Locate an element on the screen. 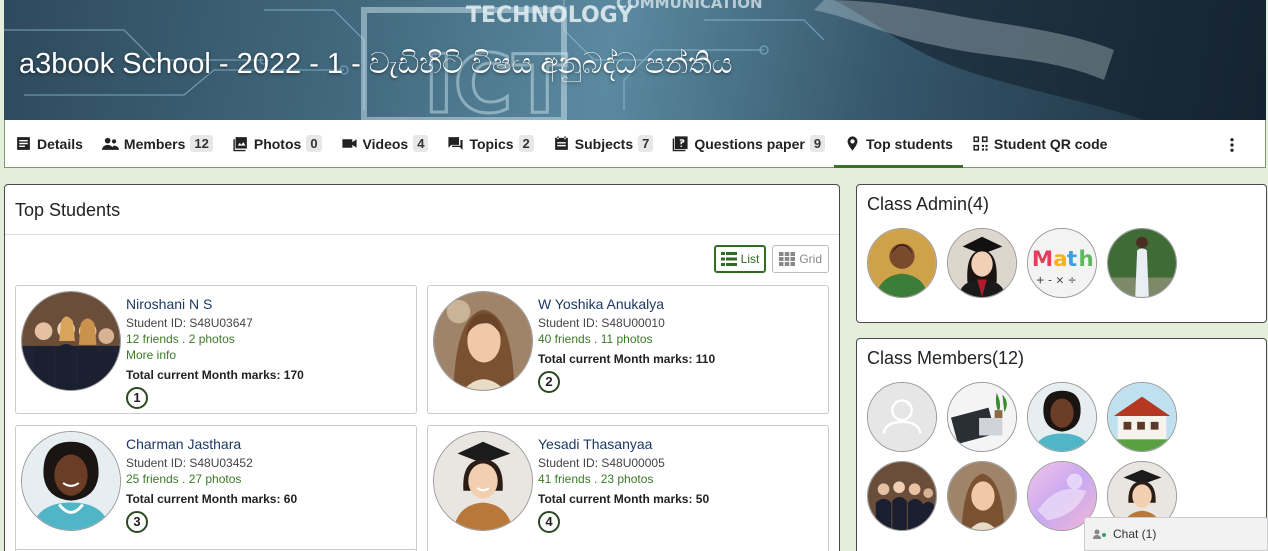 The image size is (1268, 551). tab-videos: Videos 4 is located at coordinates (390, 143).